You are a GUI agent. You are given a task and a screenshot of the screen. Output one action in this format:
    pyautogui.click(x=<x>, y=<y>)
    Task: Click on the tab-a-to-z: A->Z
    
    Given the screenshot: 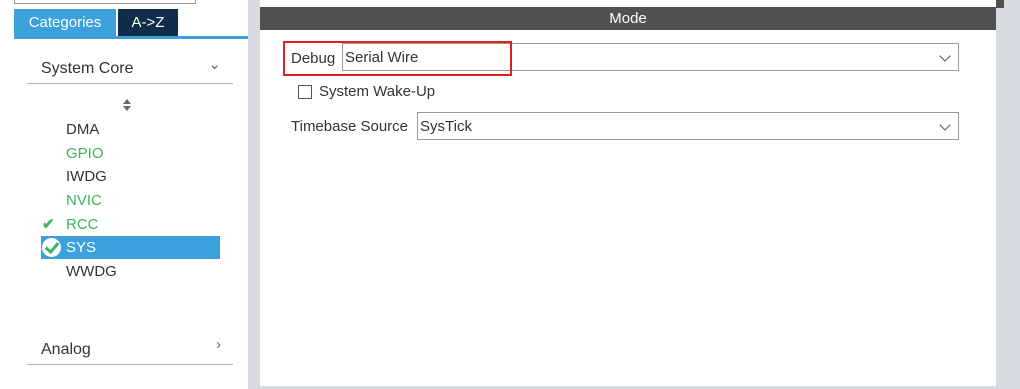 What is the action you would take?
    pyautogui.click(x=148, y=22)
    